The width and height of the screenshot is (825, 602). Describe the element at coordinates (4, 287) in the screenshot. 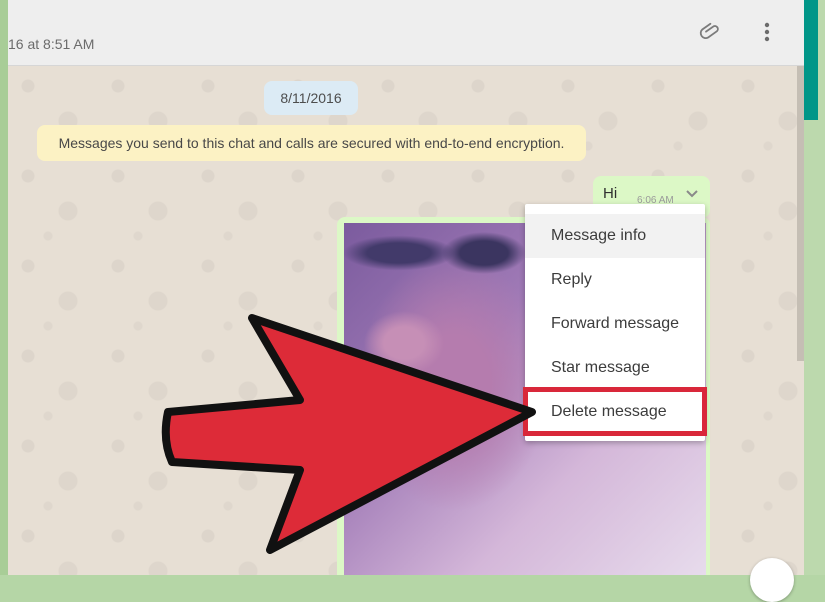

I see `left-background-strip` at that location.